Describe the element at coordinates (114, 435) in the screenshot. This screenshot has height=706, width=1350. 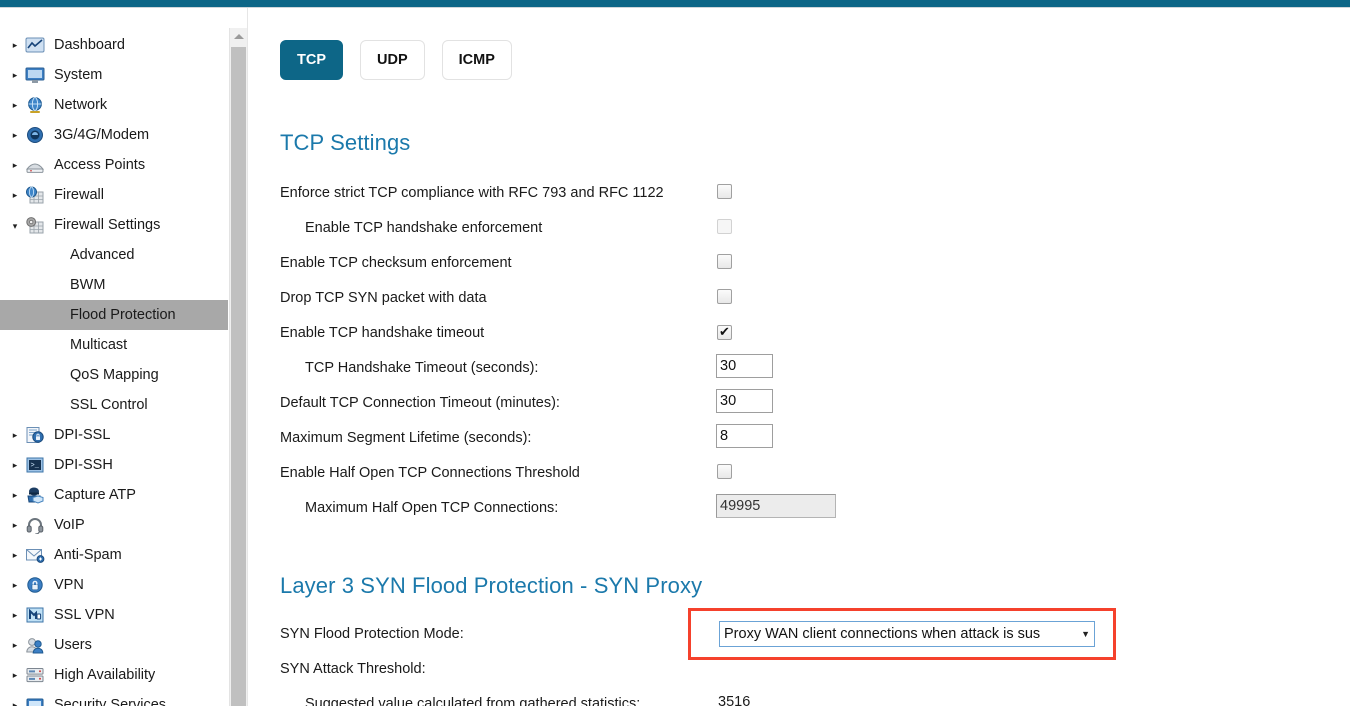
I see `sidebar-item-dpi-ssl: ▸ DPI-SSL` at that location.